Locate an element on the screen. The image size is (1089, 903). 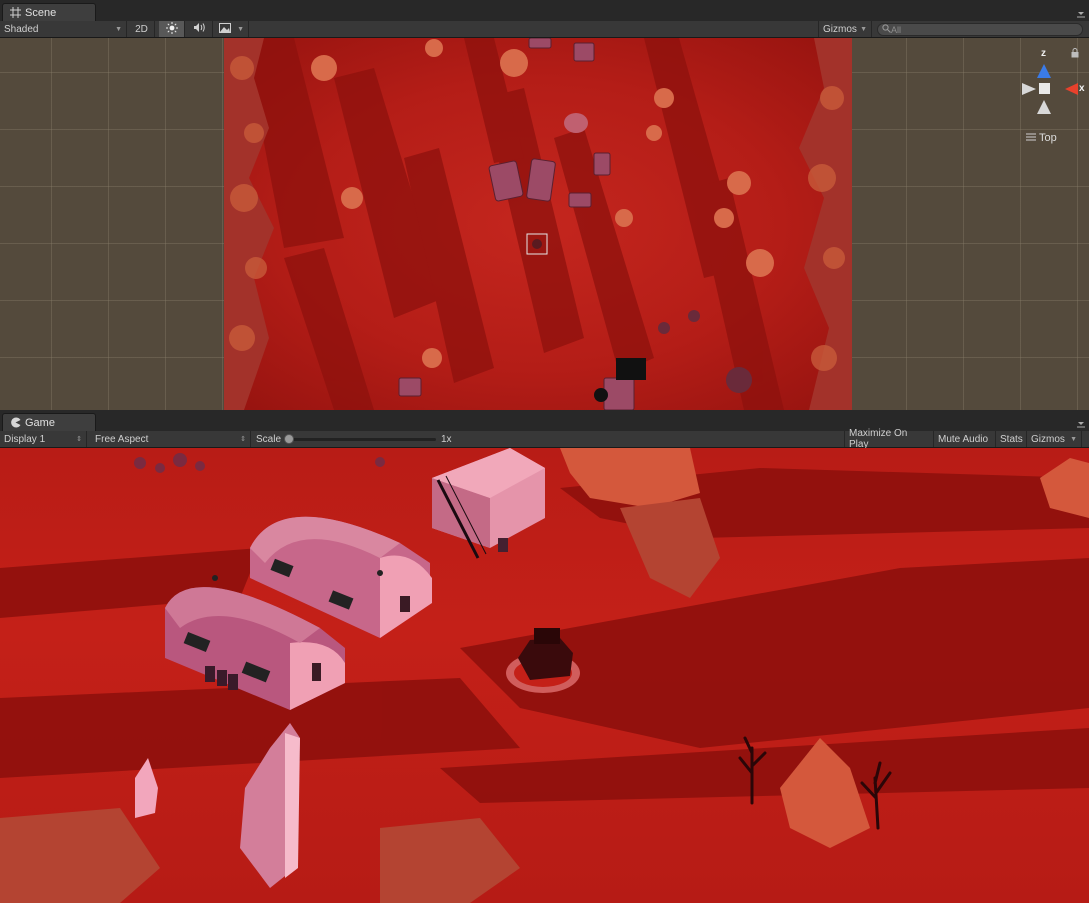
scale-slider-thumb is located at coordinates (289, 439).